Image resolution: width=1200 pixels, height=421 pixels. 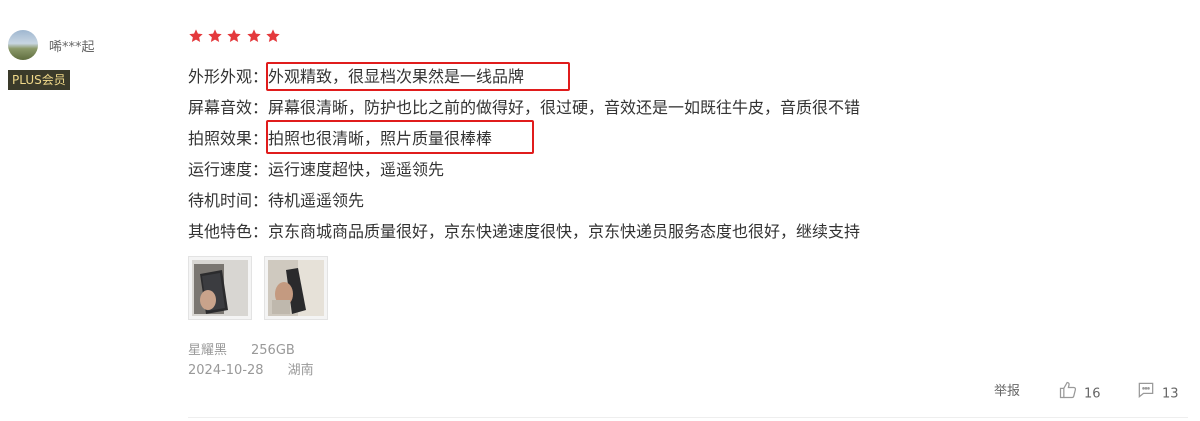 I want to click on like-button: 16, so click(x=1079, y=392).